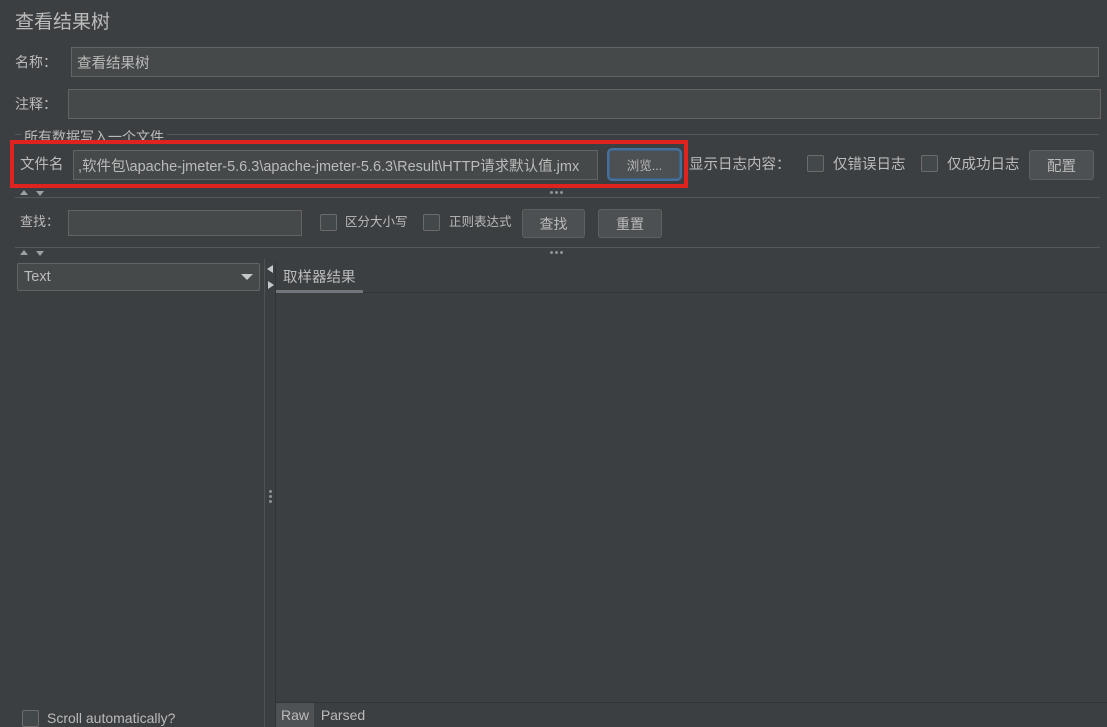  Describe the element at coordinates (630, 223) in the screenshot. I see `reset-button: 重置` at that location.